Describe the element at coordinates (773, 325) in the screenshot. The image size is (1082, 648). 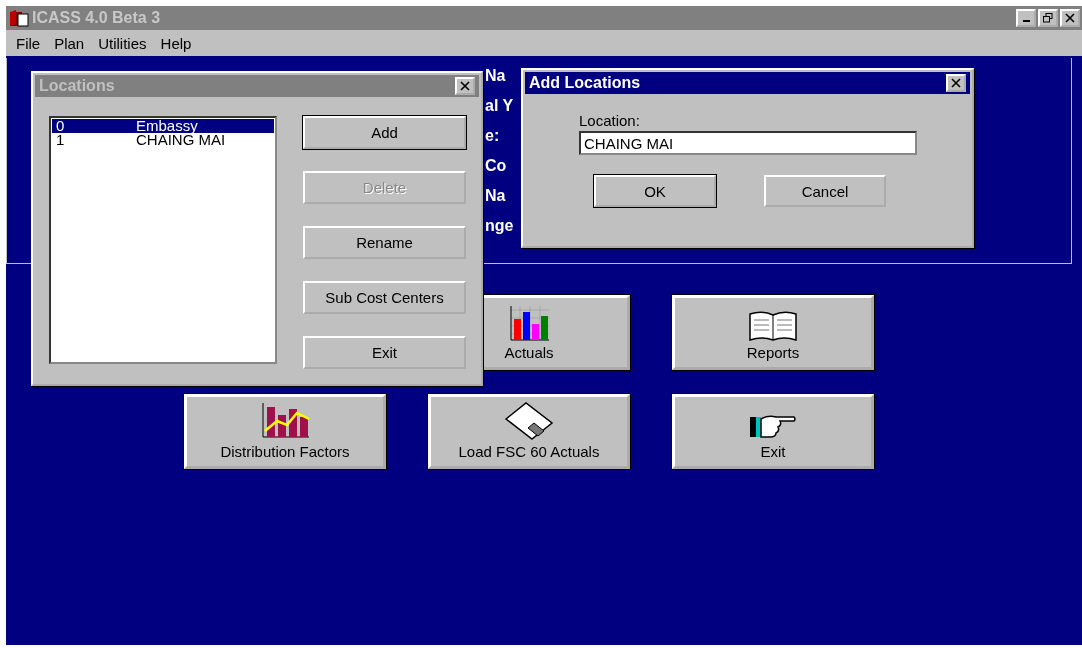
I see `book-icon` at that location.